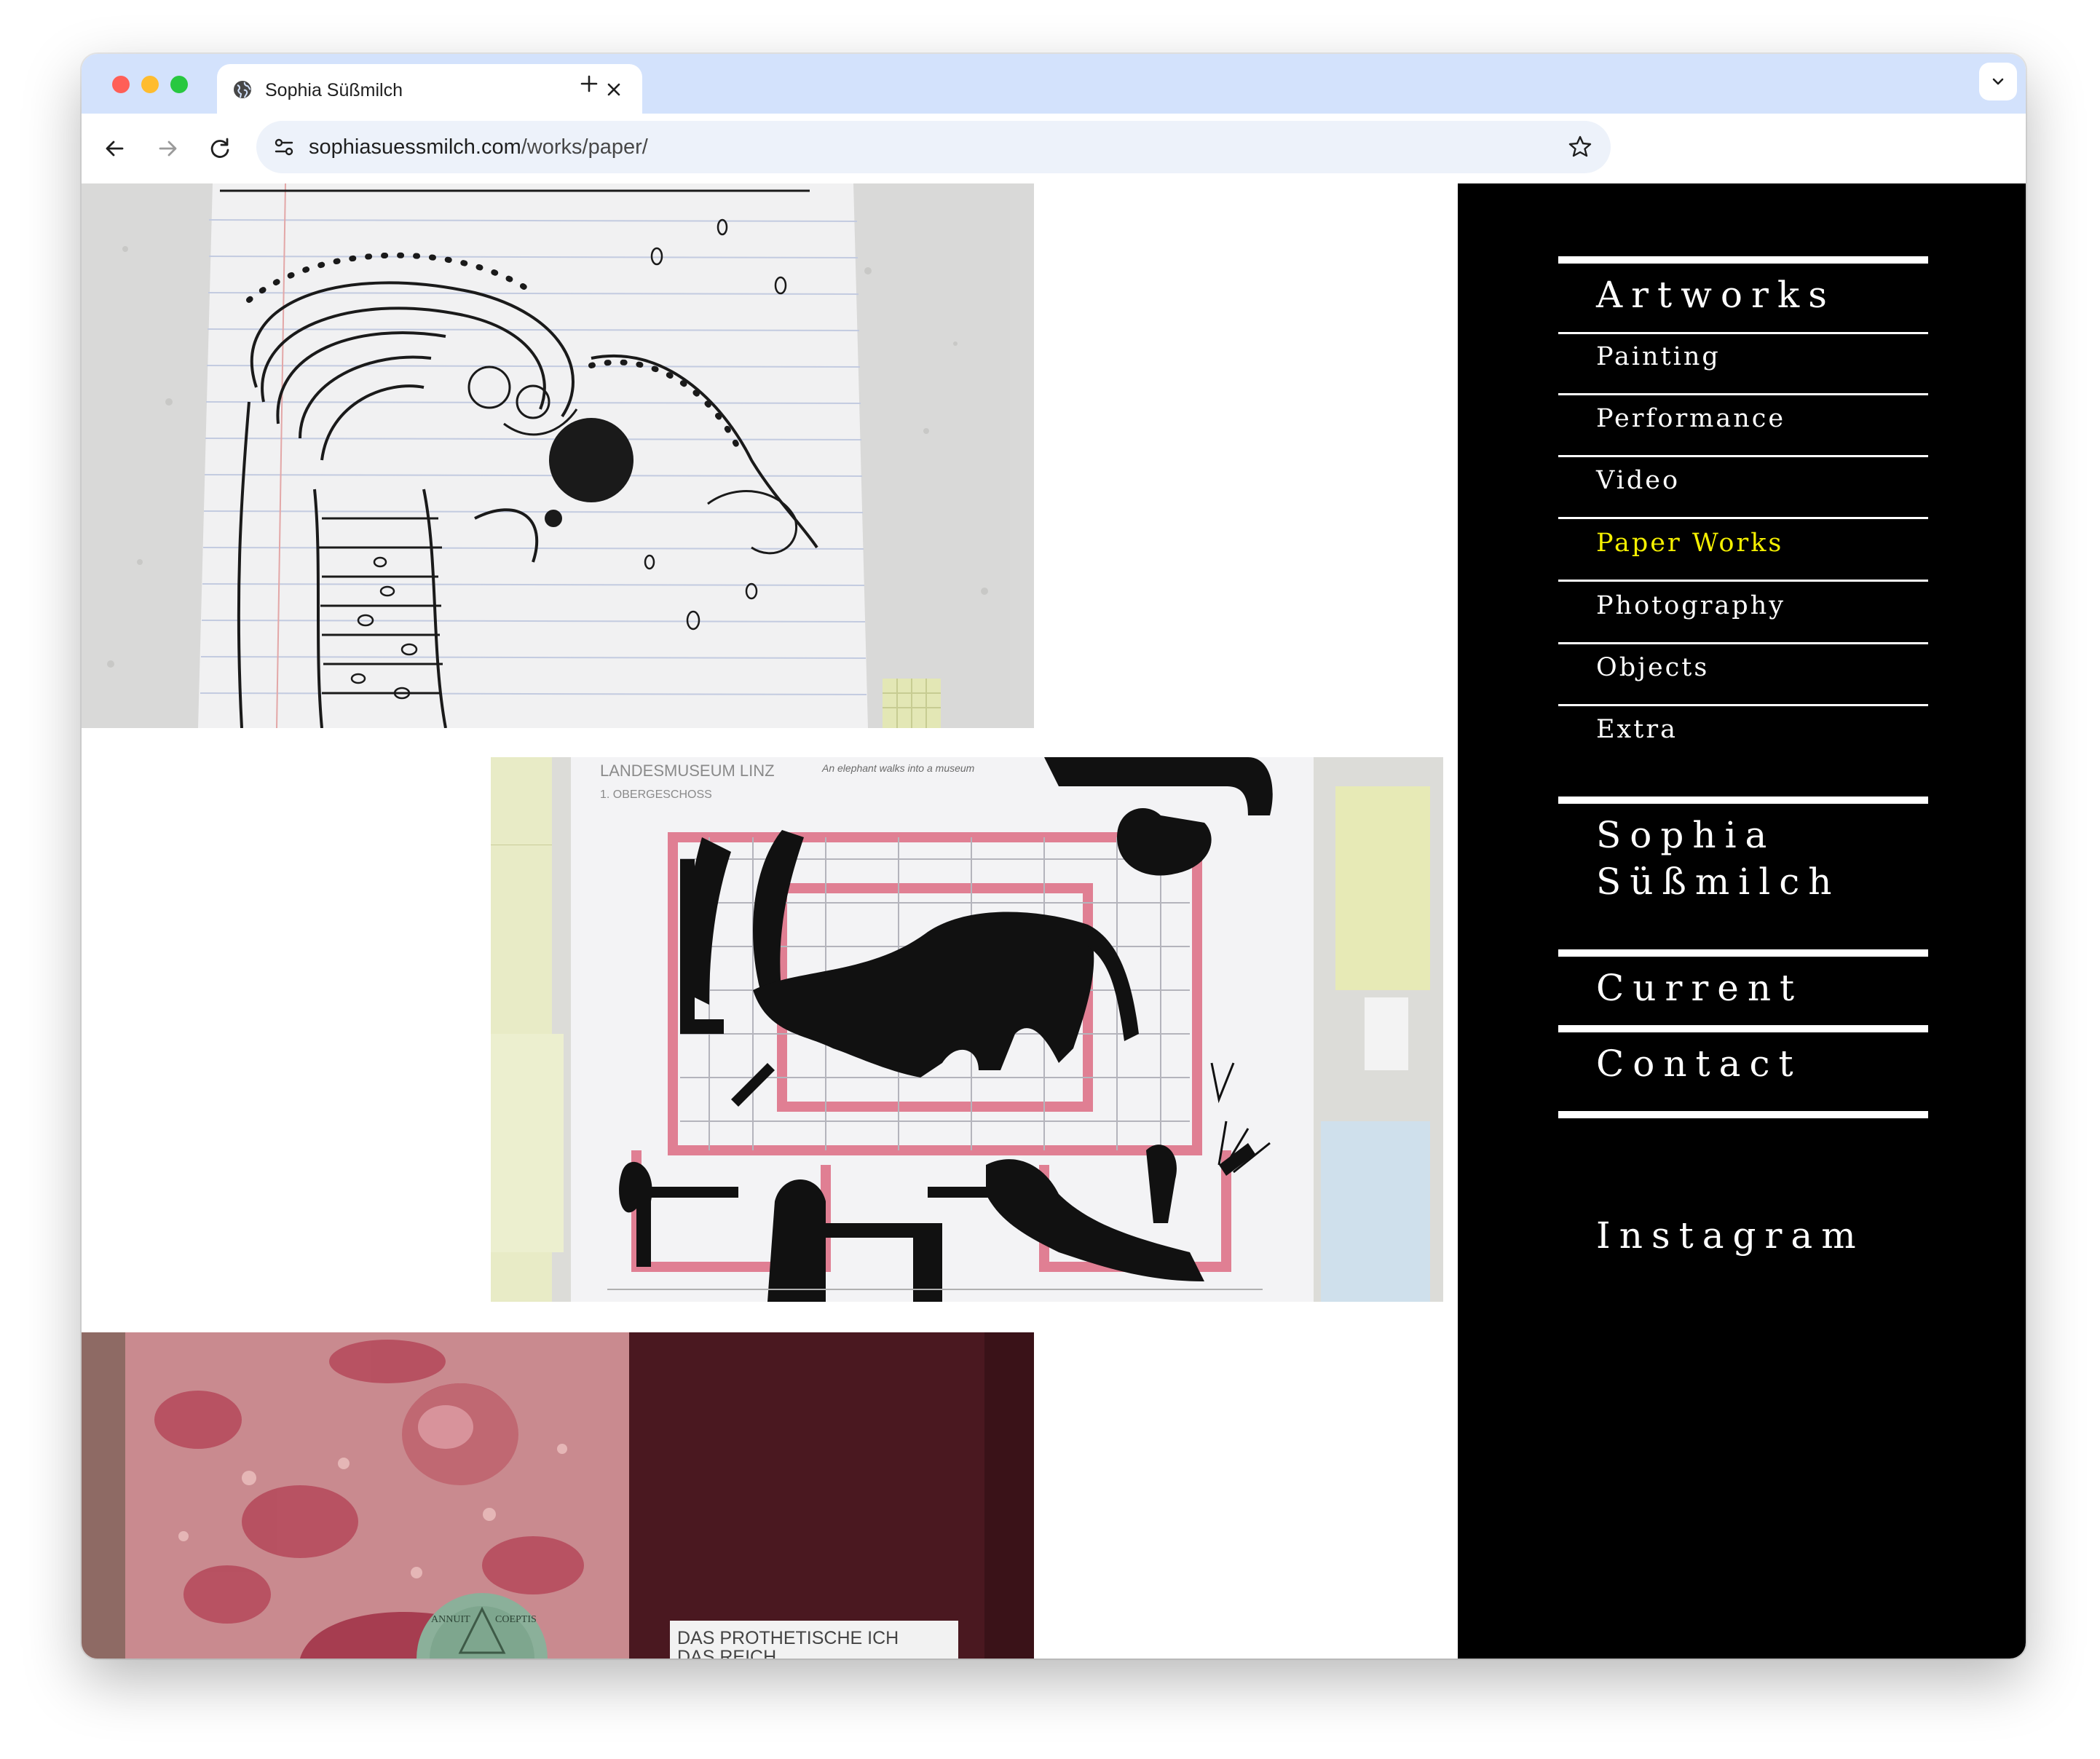  What do you see at coordinates (415, 147) in the screenshot?
I see `url-domain: sophiasuessmilch.com` at bounding box center [415, 147].